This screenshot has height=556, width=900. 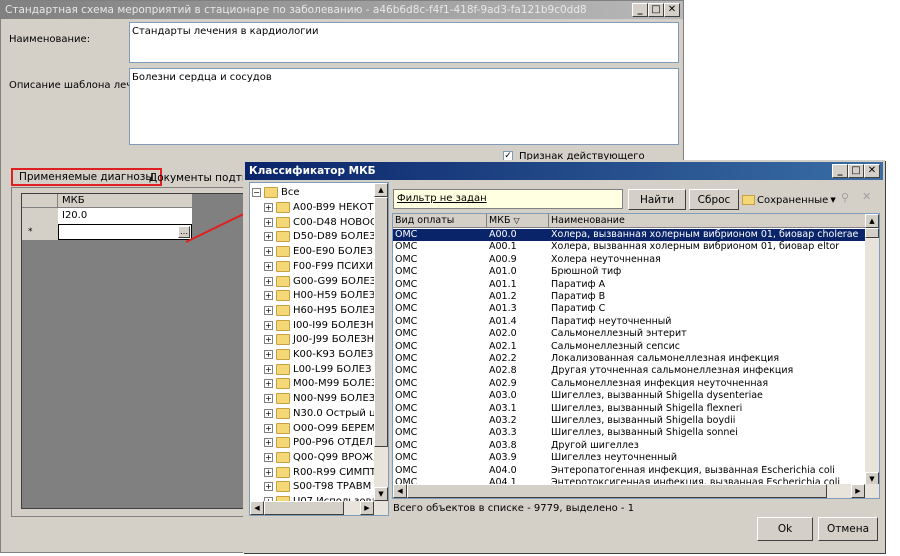 What do you see at coordinates (440, 220) in the screenshot?
I see `column-payment: Вид оплаты` at bounding box center [440, 220].